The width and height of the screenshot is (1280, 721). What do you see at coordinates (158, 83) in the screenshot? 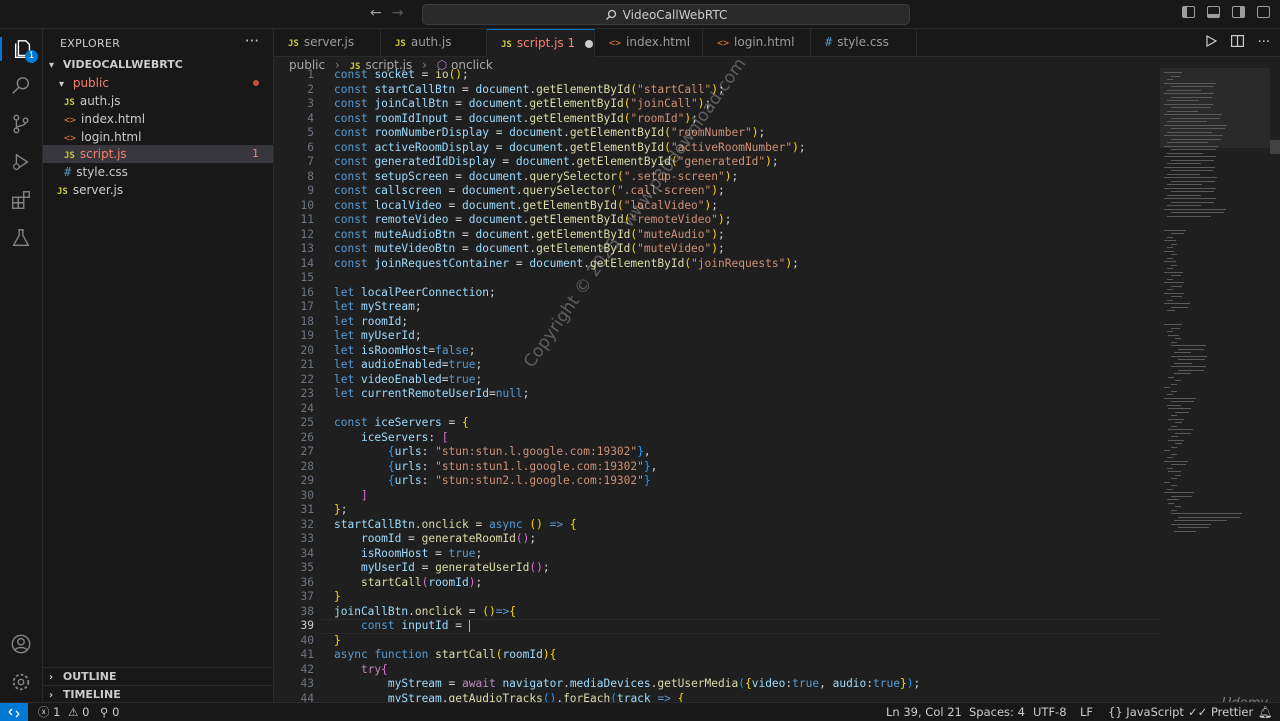
I see `folder-public: ▾ public` at bounding box center [158, 83].